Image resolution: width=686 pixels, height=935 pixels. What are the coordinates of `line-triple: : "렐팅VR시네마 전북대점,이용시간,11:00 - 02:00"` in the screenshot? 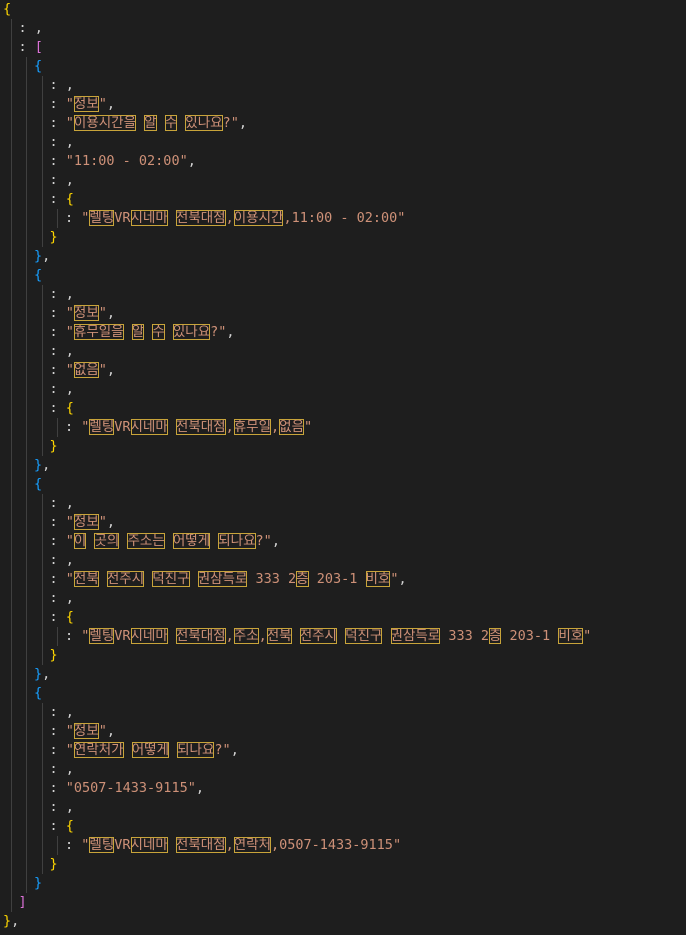 It's located at (235, 218).